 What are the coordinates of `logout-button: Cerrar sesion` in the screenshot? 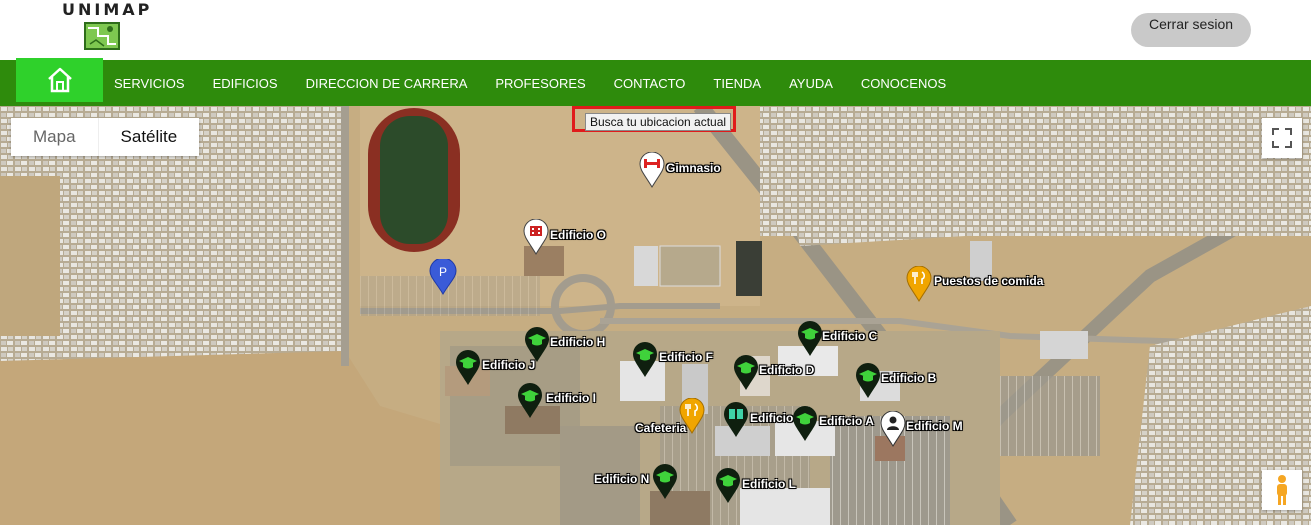 It's located at (1191, 30).